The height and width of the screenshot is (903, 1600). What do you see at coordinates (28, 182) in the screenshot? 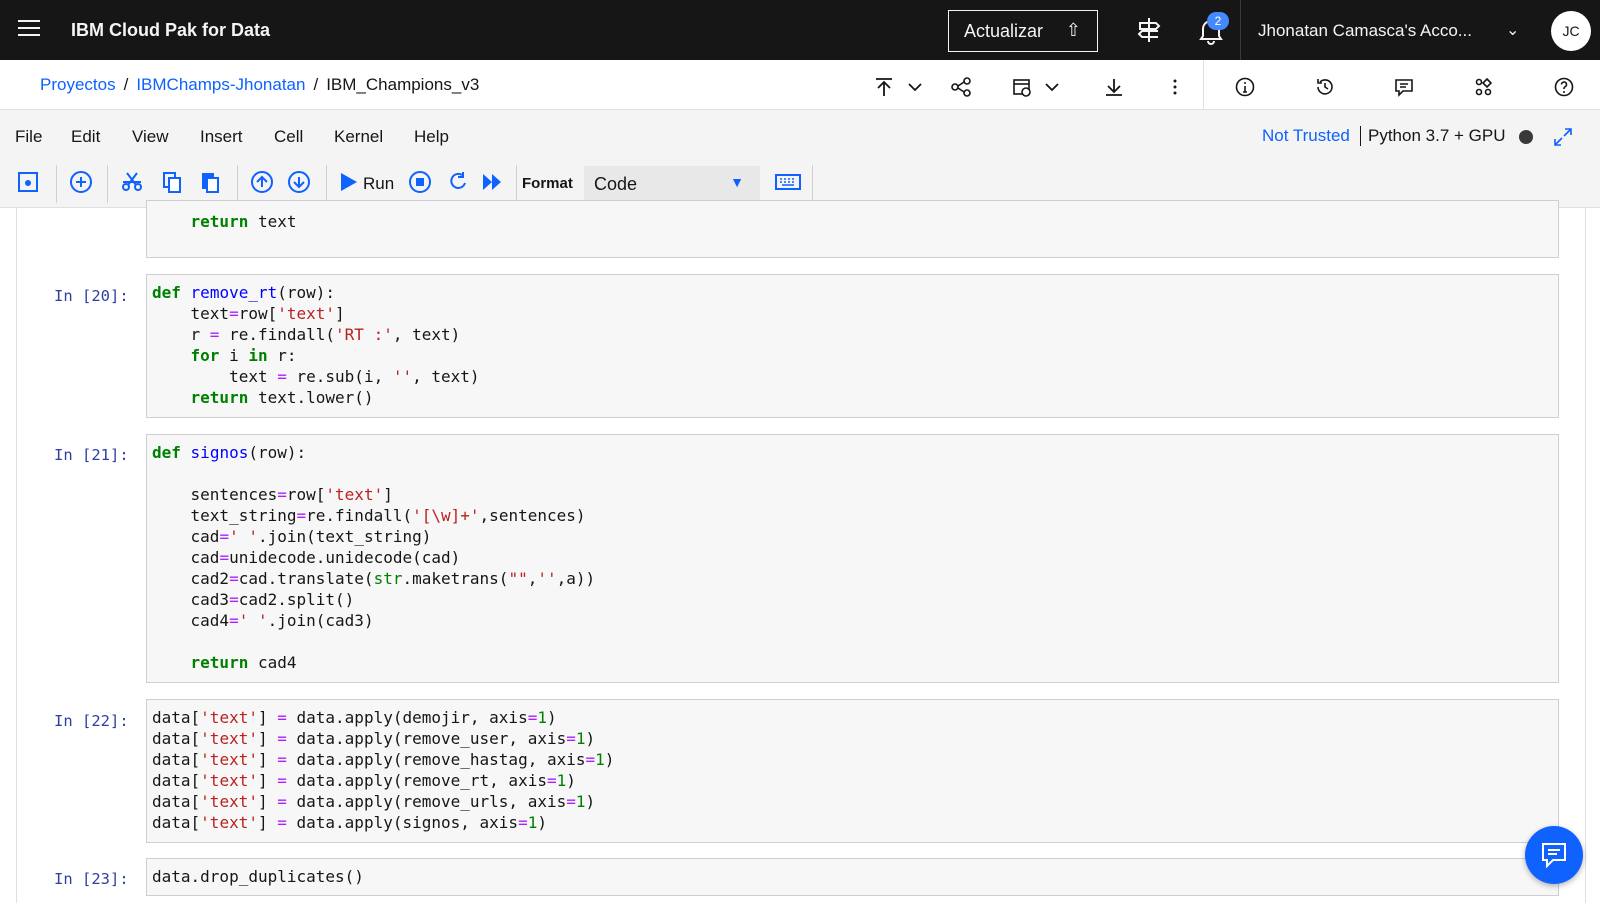
I see `save-icon` at bounding box center [28, 182].